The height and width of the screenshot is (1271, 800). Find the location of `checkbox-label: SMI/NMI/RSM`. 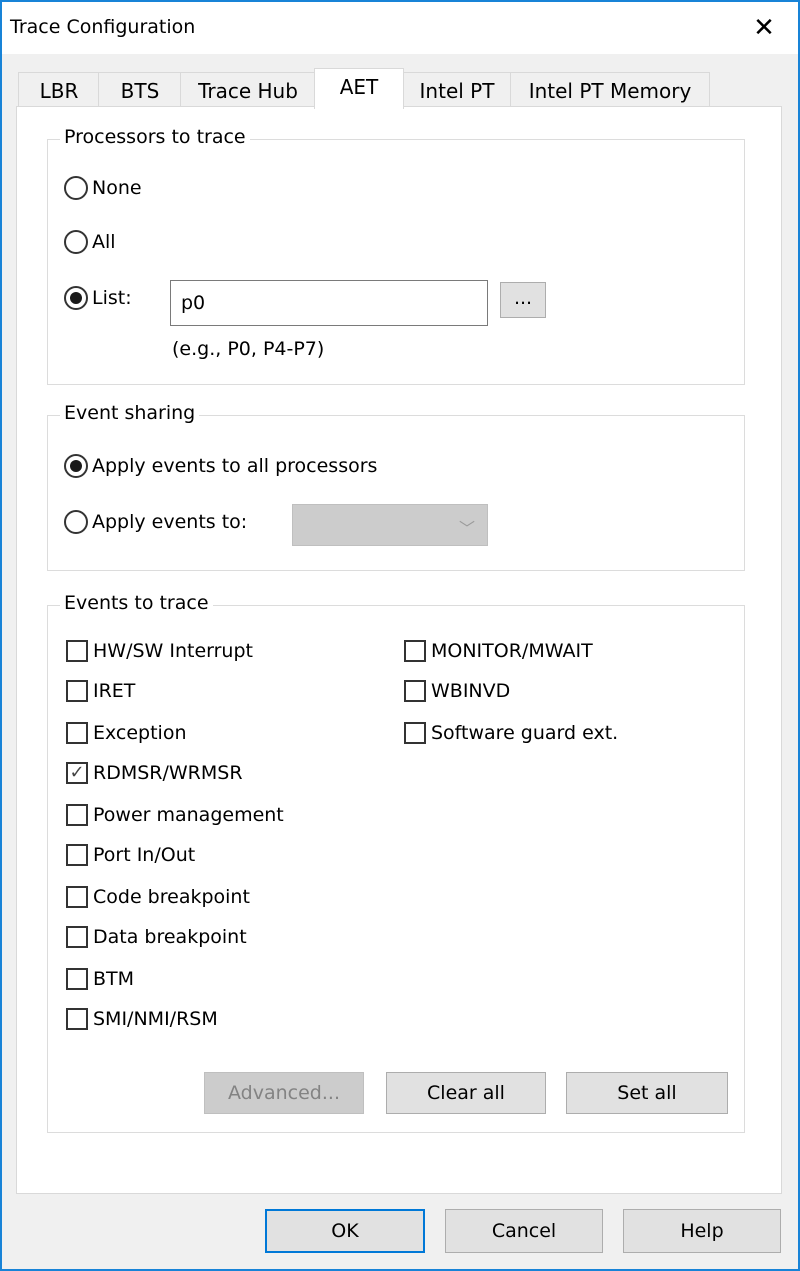

checkbox-label: SMI/NMI/RSM is located at coordinates (155, 1019).